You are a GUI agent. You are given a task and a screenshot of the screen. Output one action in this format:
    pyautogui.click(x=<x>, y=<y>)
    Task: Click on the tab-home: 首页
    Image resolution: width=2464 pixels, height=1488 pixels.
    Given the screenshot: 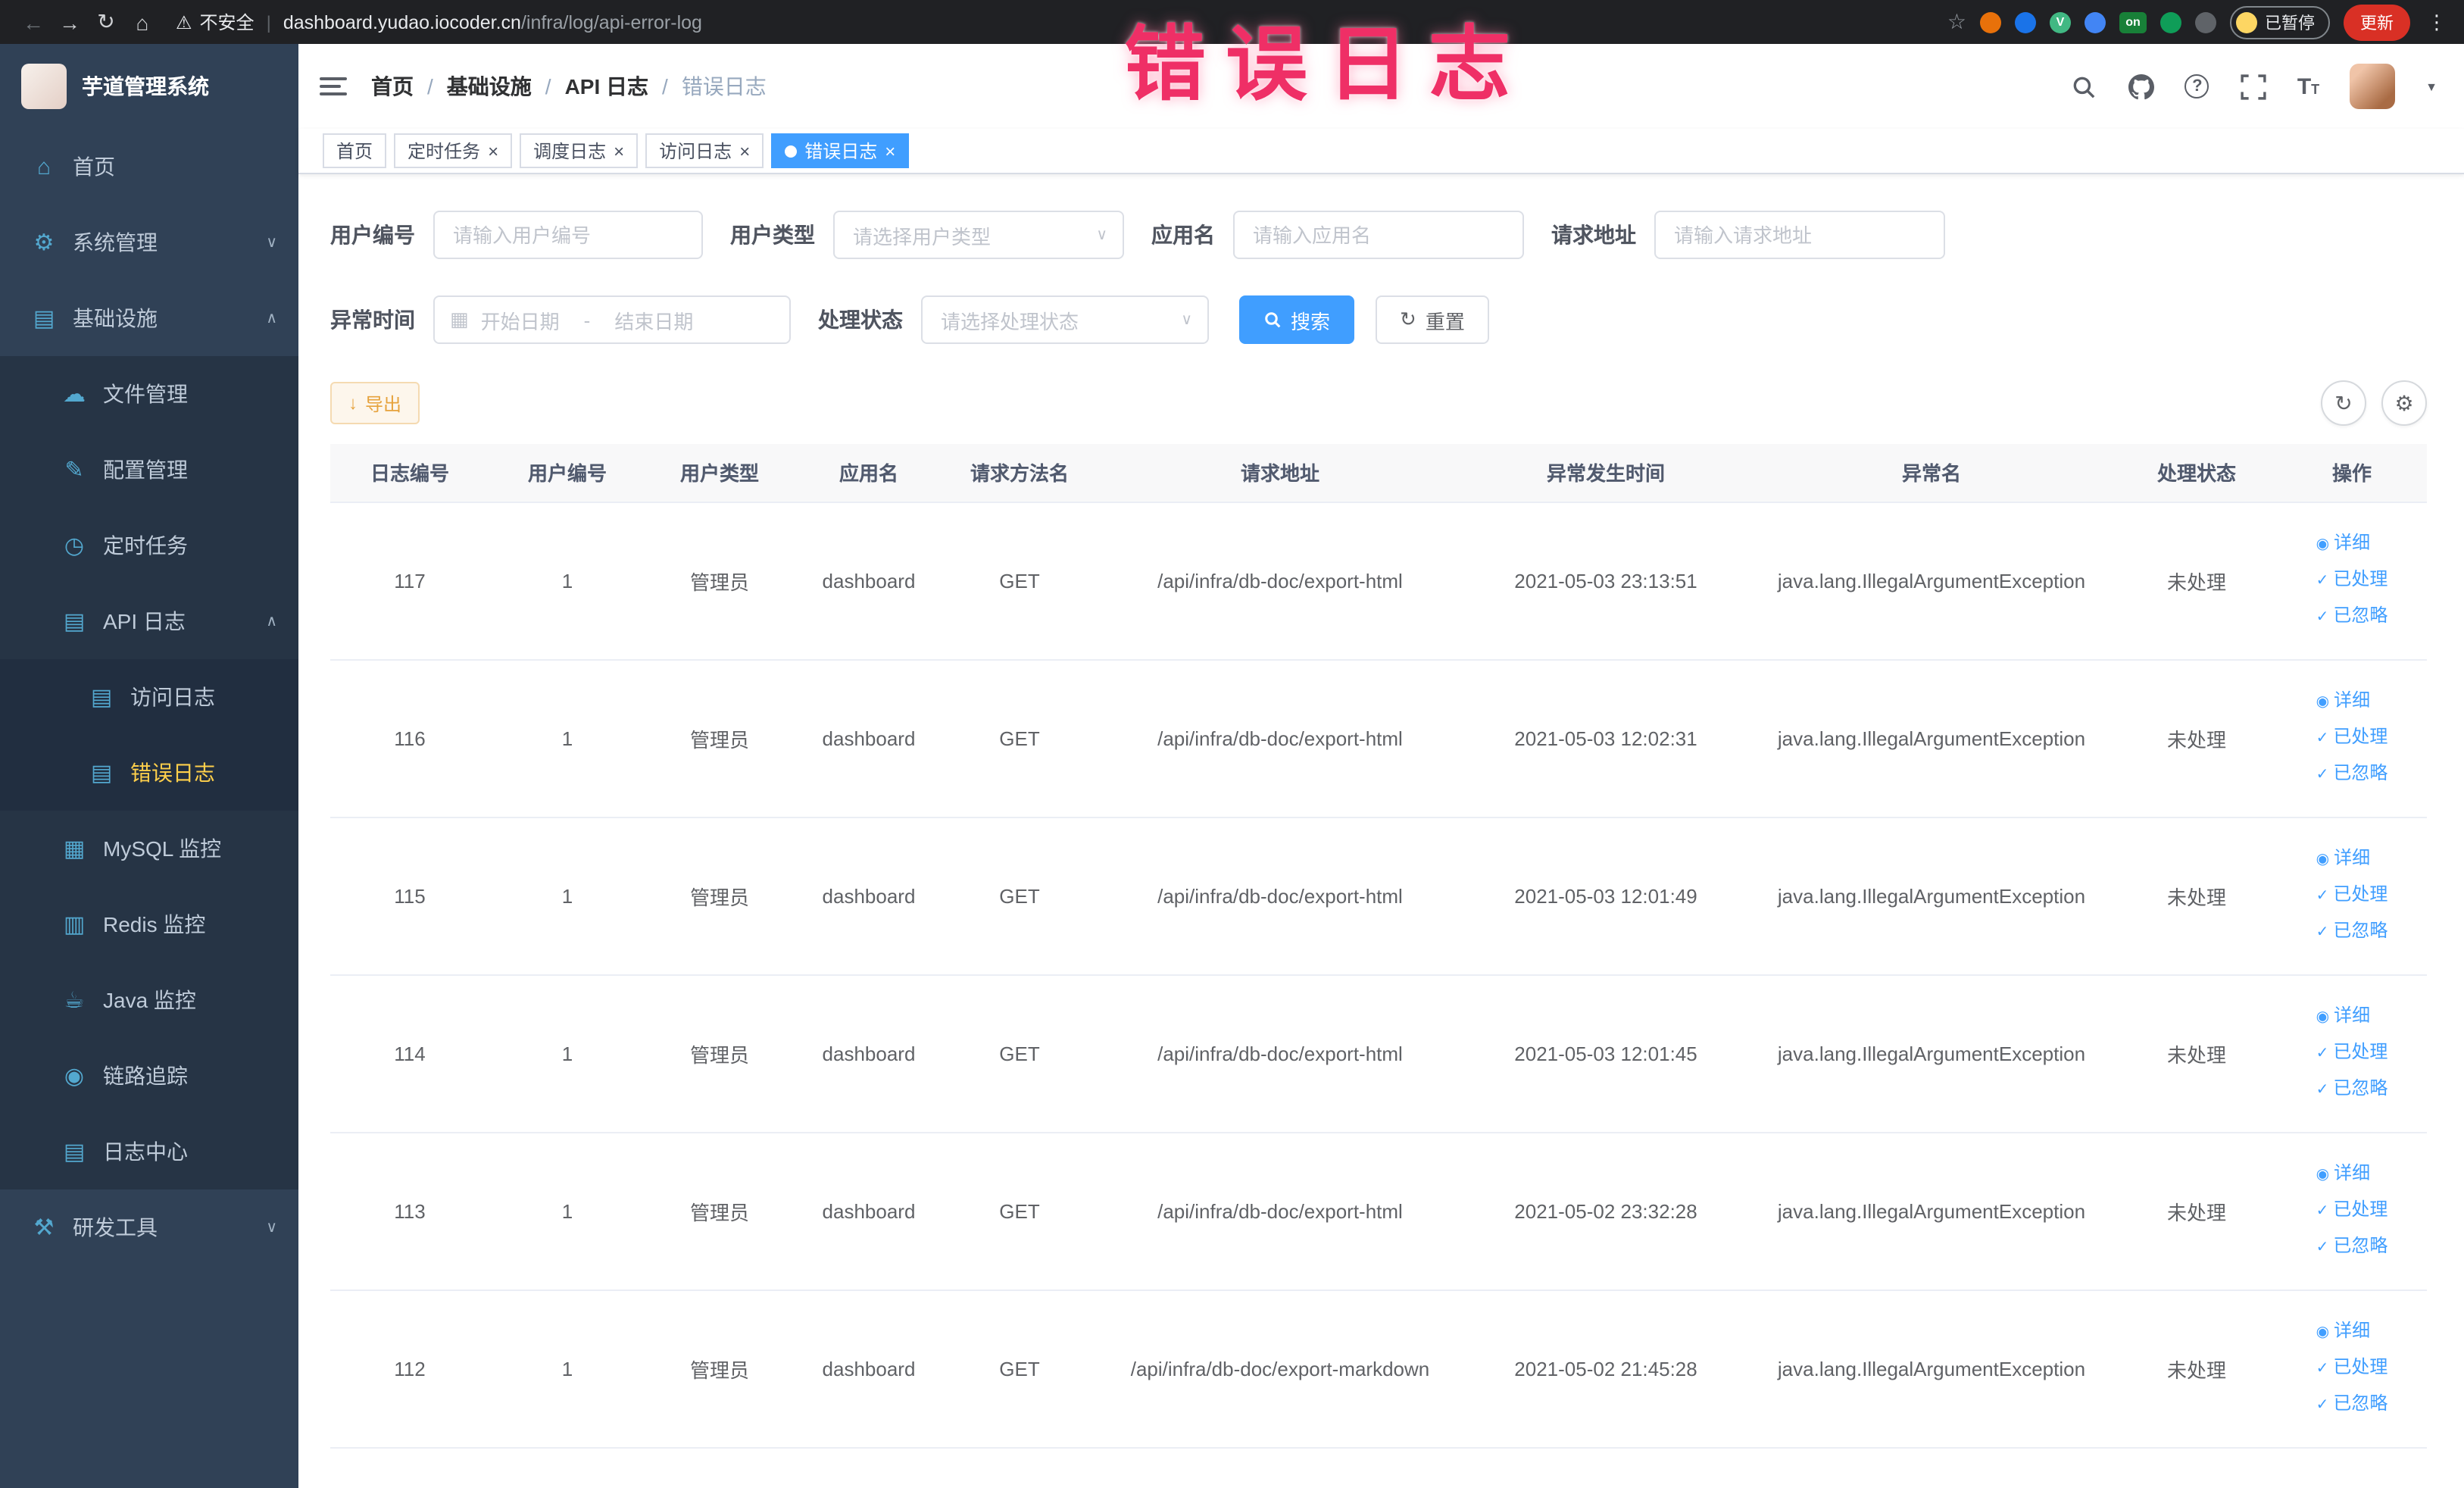 What is the action you would take?
    pyautogui.click(x=355, y=150)
    